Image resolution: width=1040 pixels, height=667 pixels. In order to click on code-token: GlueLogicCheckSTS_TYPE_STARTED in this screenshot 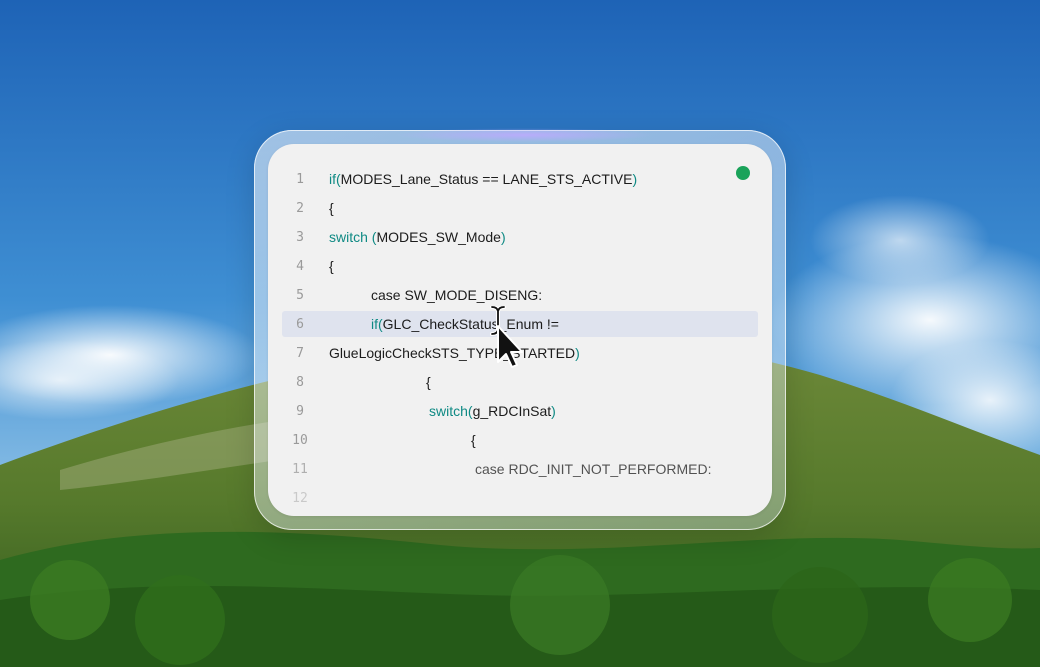, I will do `click(452, 353)`.